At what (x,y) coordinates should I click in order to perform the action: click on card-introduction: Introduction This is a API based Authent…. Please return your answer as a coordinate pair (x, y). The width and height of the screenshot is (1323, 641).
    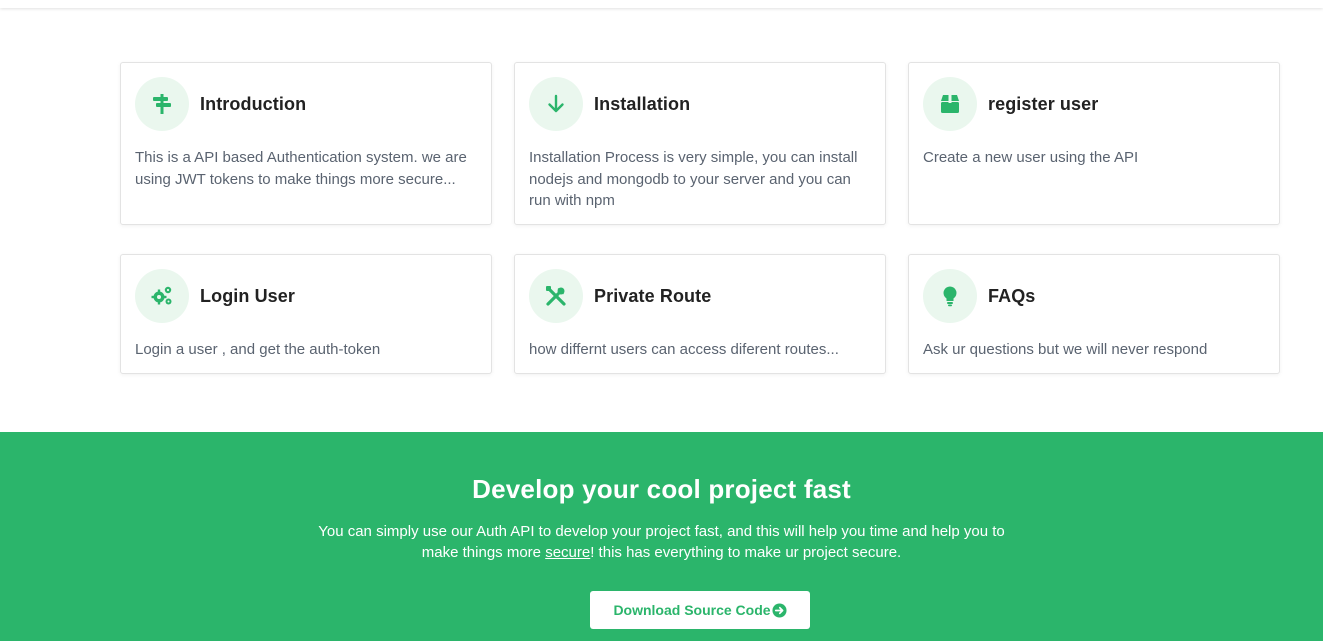
    Looking at the image, I should click on (306, 143).